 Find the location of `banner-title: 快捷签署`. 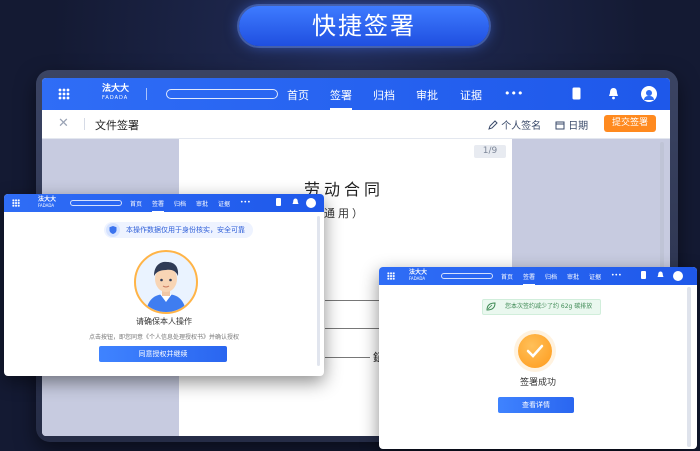

banner-title: 快捷签署 is located at coordinates (364, 26).